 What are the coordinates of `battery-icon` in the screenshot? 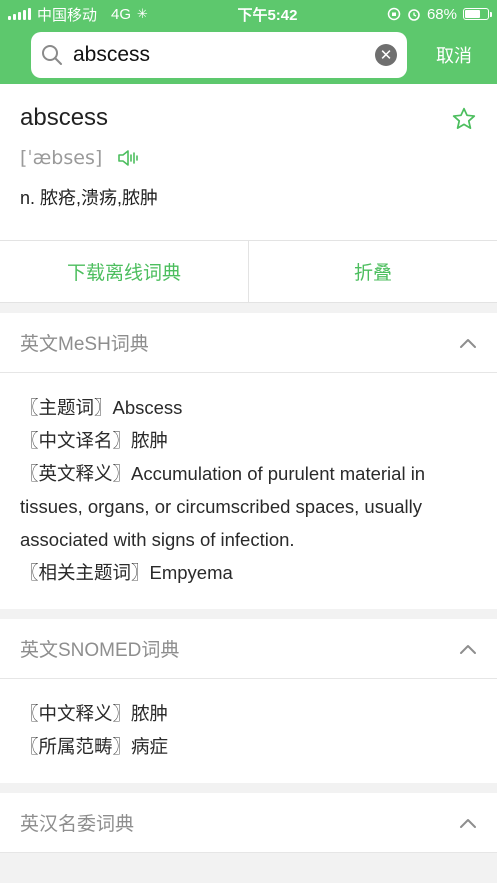 It's located at (477, 14).